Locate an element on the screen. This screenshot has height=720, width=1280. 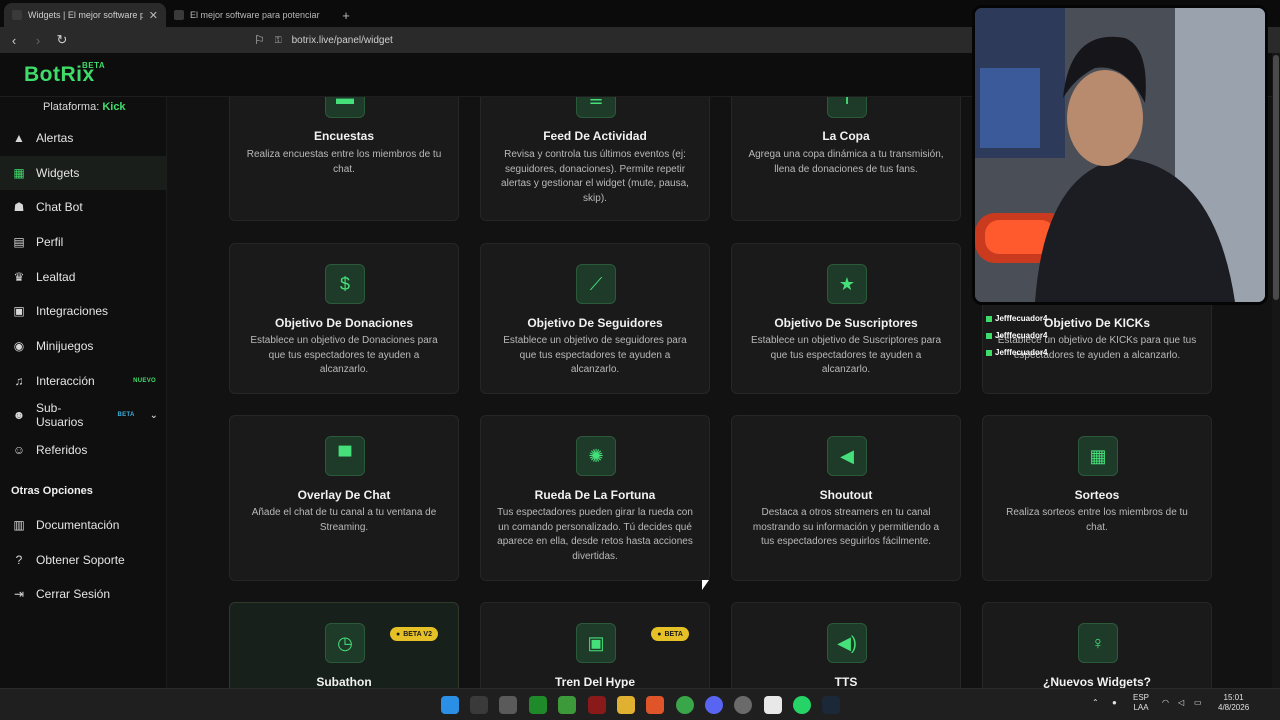
sidebar-item-perfil: ▤ Perfil is located at coordinates (83, 242).